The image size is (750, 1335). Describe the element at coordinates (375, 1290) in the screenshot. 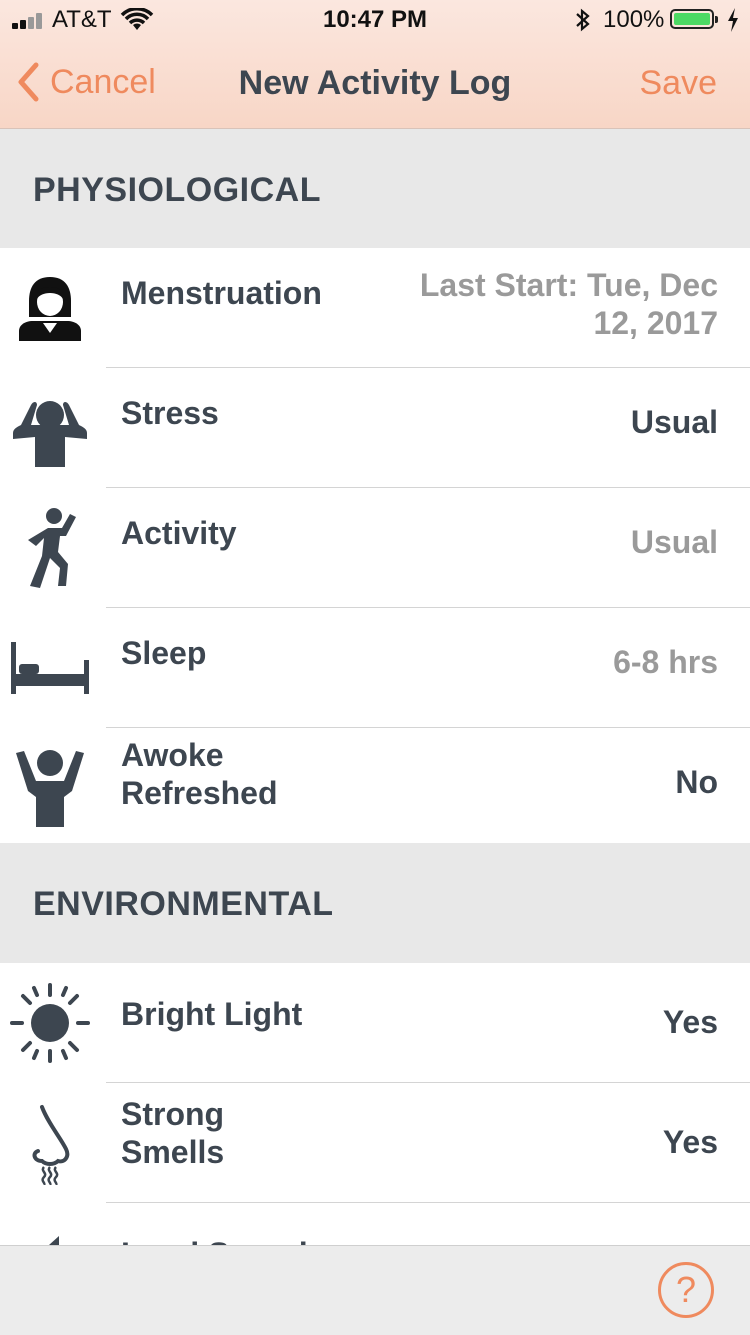

I see `bottom-toolbar: ?` at that location.